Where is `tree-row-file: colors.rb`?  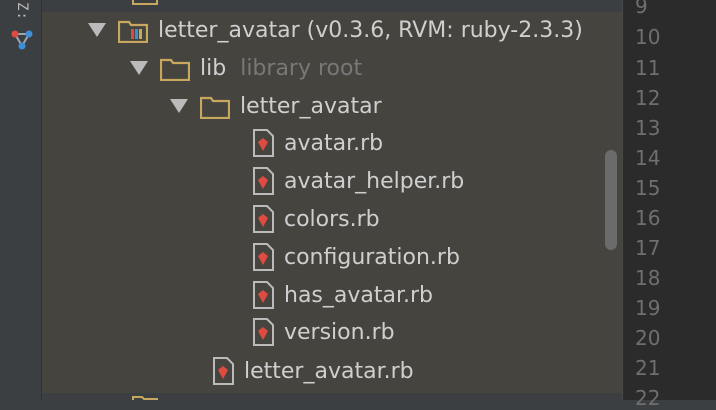
tree-row-file: colors.rb is located at coordinates (332, 219).